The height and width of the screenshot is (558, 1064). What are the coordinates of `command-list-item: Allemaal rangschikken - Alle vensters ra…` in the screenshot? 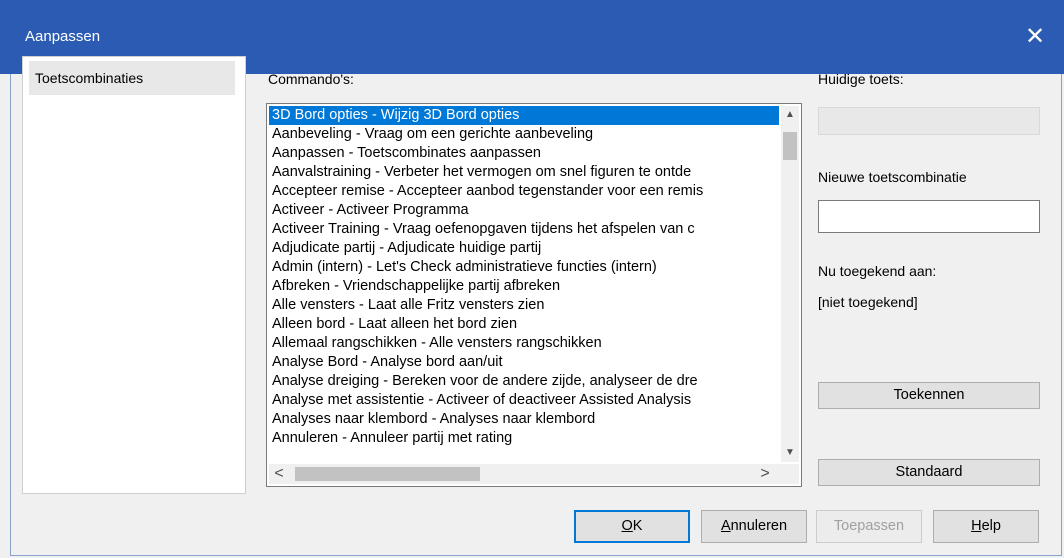 It's located at (524, 343).